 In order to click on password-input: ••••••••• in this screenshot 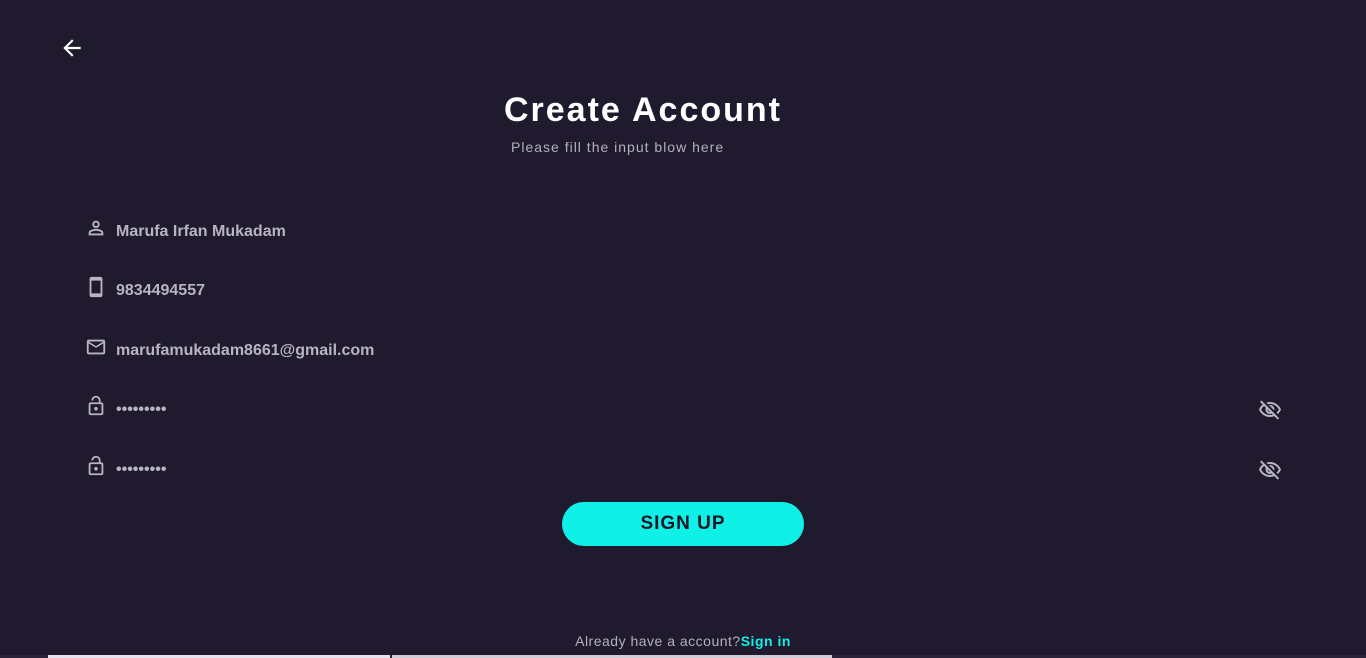, I will do `click(686, 410)`.